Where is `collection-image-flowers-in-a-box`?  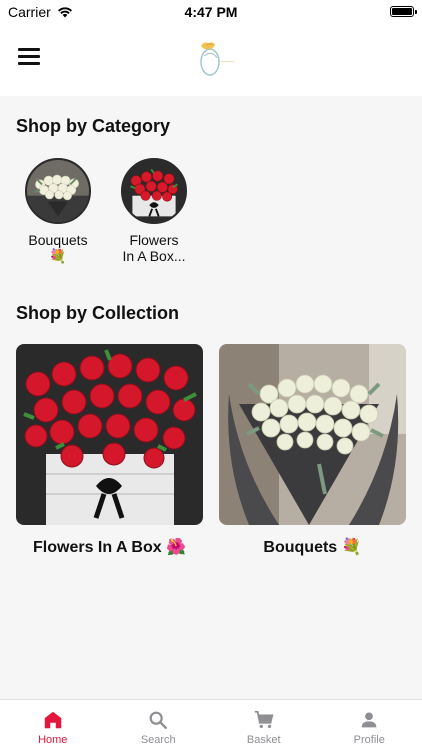
collection-image-flowers-in-a-box is located at coordinates (109, 434).